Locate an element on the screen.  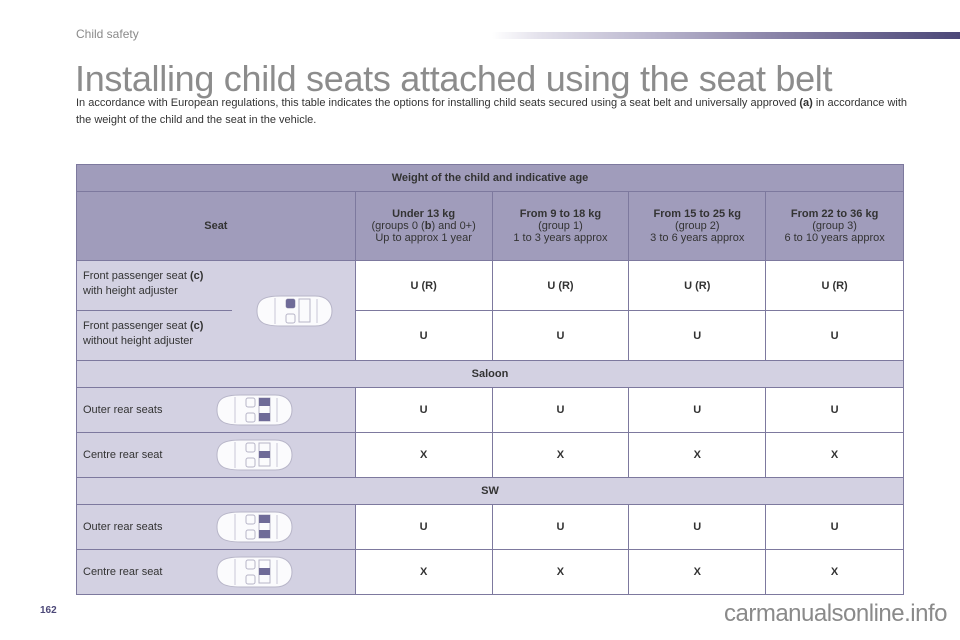
column-age: Up to approx 1 year is located at coordinates (423, 238).